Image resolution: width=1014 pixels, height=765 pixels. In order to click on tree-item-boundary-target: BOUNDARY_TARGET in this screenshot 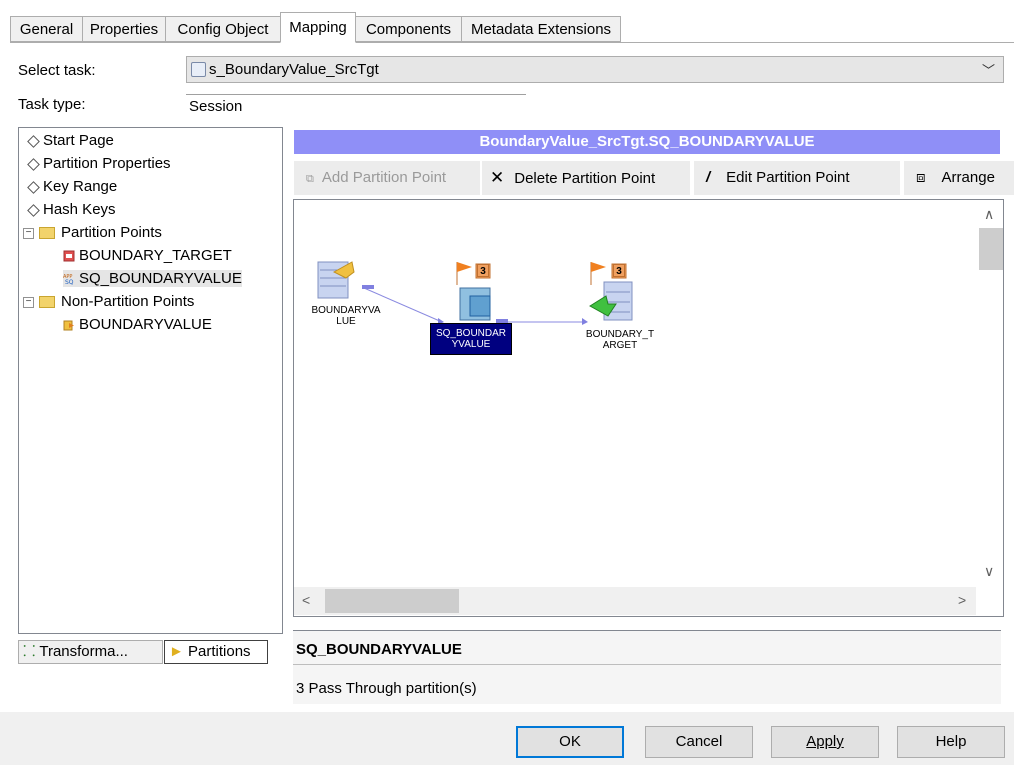, I will do `click(147, 255)`.